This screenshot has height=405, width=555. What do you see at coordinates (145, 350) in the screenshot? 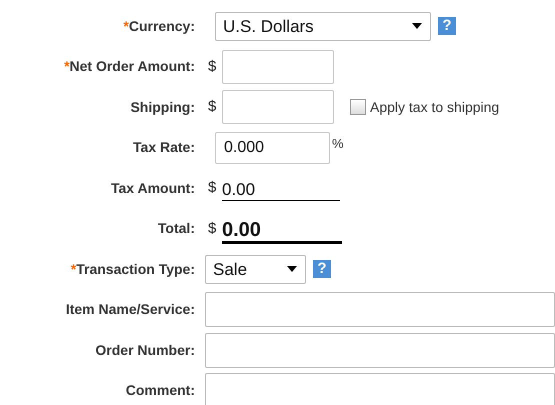
I see `field-label: Order Number:` at bounding box center [145, 350].